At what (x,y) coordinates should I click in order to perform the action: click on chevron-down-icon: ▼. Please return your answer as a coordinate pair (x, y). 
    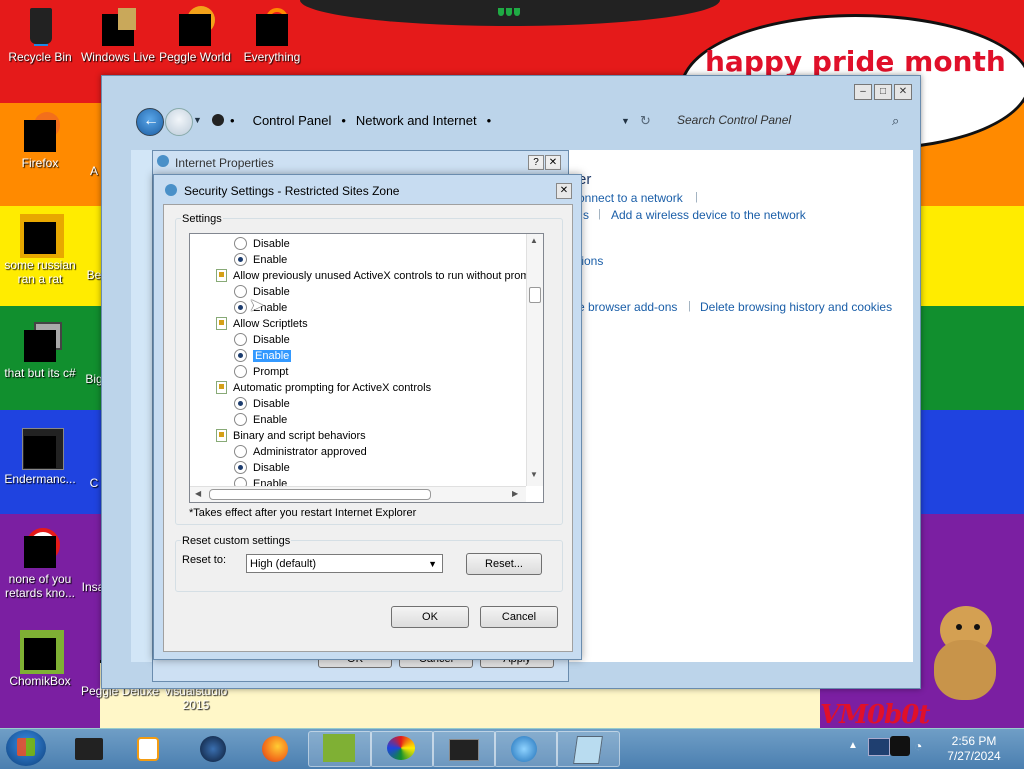
    Looking at the image, I should click on (432, 564).